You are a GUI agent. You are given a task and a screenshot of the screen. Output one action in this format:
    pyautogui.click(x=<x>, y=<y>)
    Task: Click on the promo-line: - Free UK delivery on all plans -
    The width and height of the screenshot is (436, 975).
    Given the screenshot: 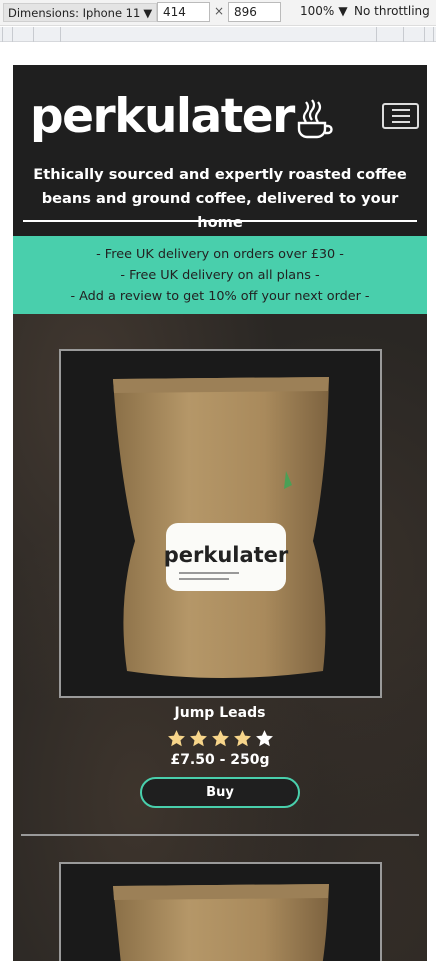 What is the action you would take?
    pyautogui.click(x=220, y=275)
    